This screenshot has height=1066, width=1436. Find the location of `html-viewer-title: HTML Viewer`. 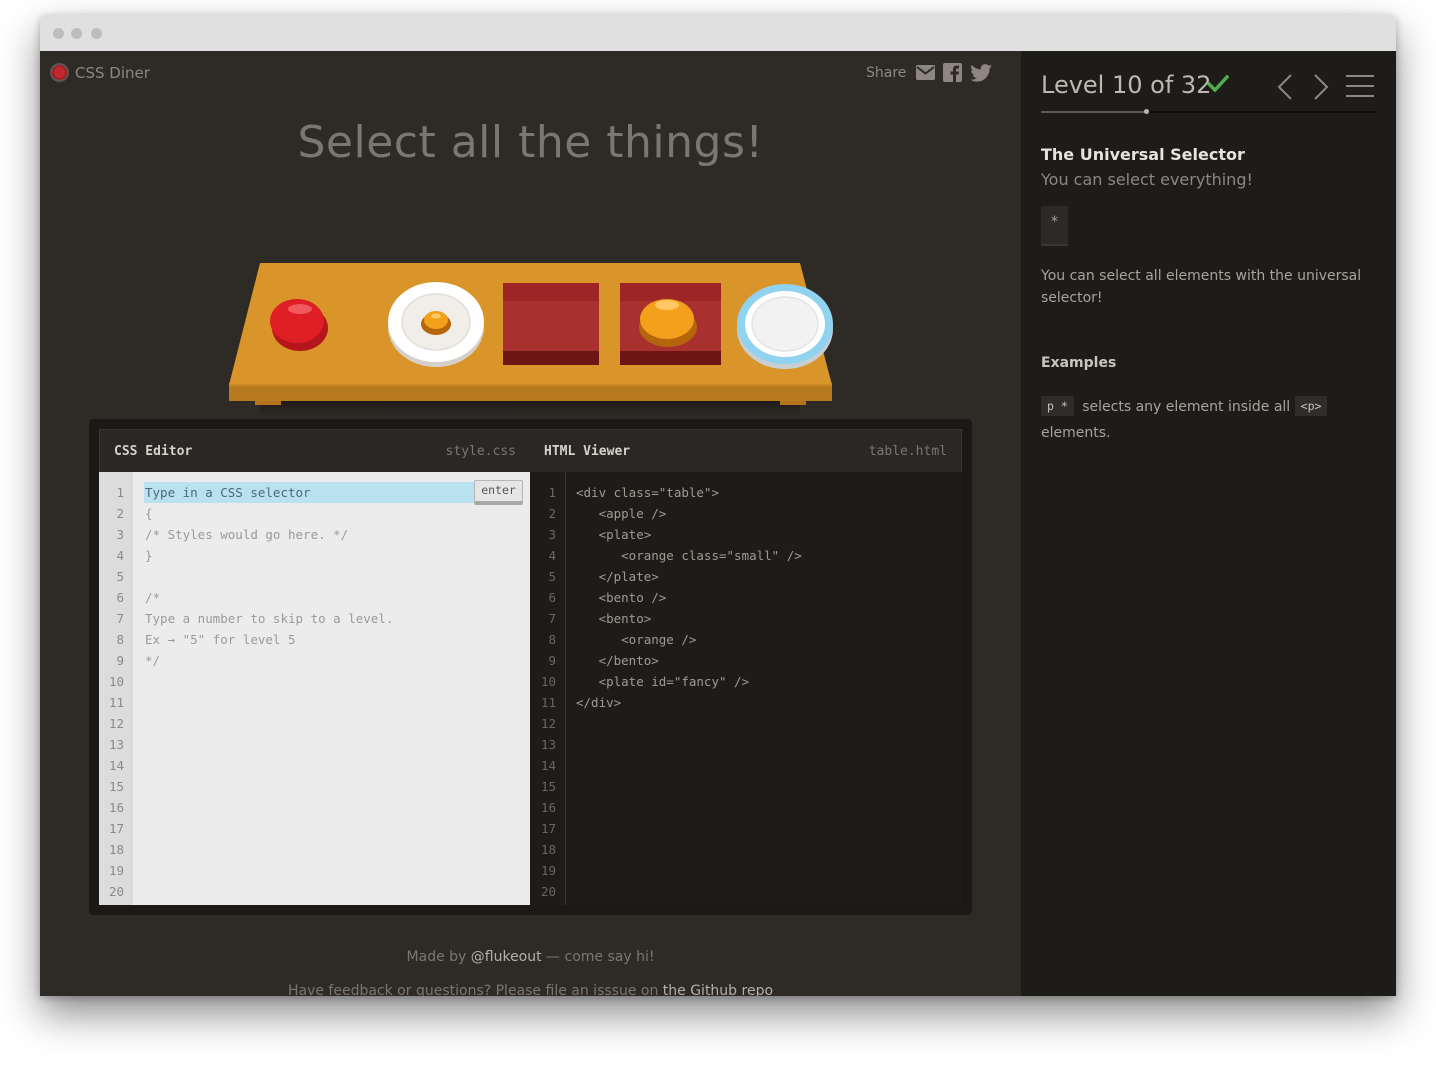

html-viewer-title: HTML Viewer is located at coordinates (587, 451).